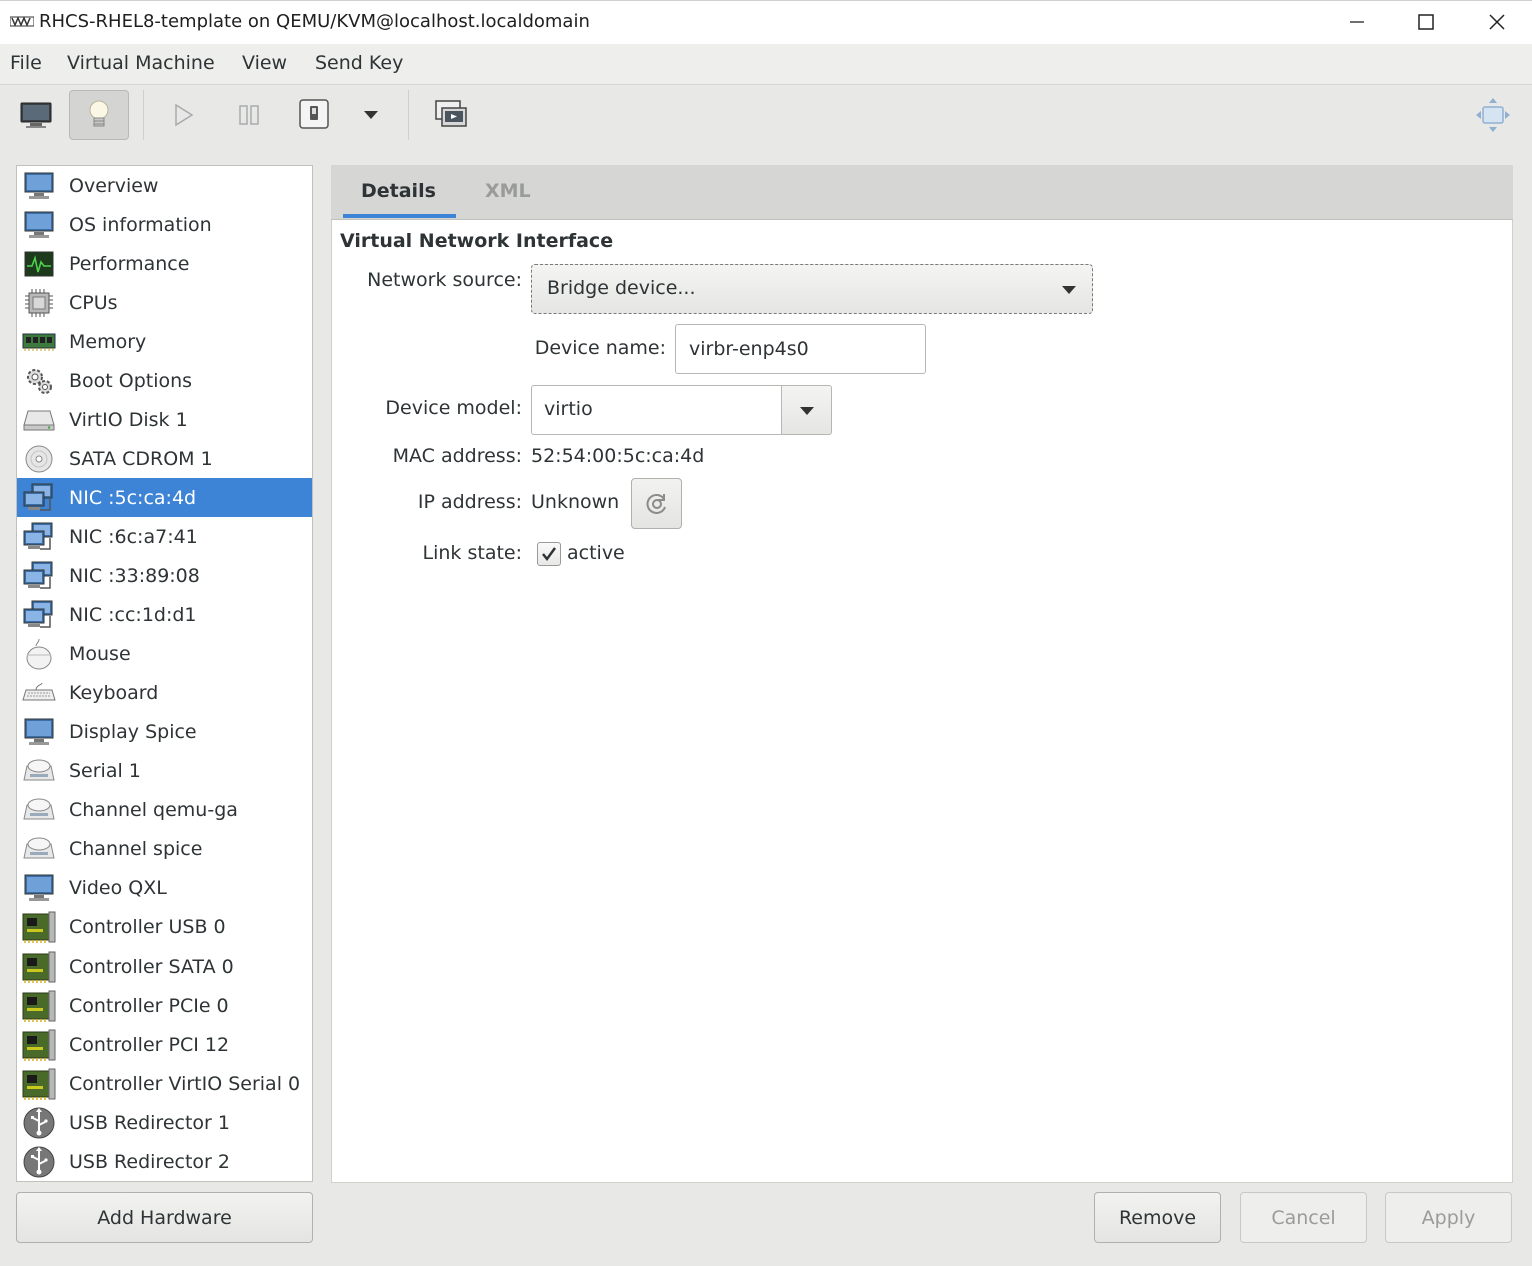 This screenshot has height=1266, width=1532. What do you see at coordinates (100, 654) in the screenshot?
I see `sidebar-item-label: Mouse` at bounding box center [100, 654].